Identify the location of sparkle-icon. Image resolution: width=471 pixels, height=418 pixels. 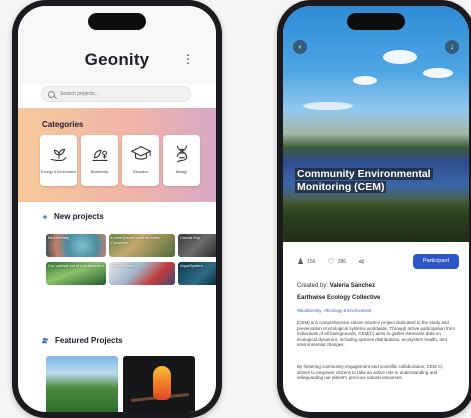
(45, 216).